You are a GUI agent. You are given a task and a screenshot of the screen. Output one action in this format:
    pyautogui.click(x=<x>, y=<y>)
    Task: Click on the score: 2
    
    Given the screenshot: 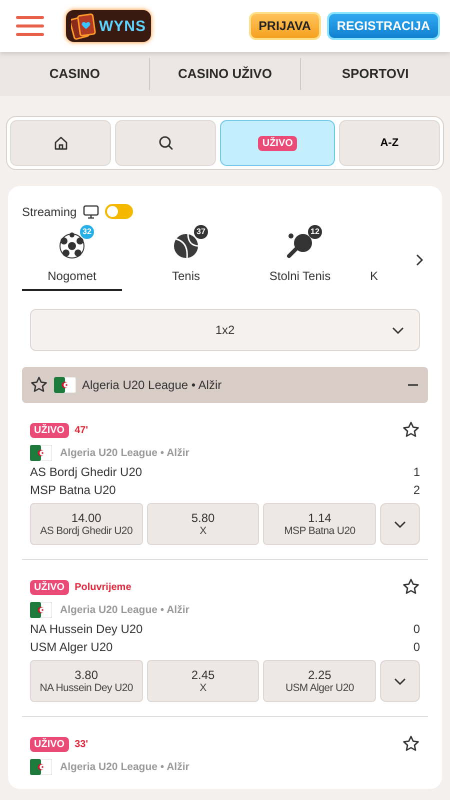 What is the action you would take?
    pyautogui.click(x=416, y=490)
    